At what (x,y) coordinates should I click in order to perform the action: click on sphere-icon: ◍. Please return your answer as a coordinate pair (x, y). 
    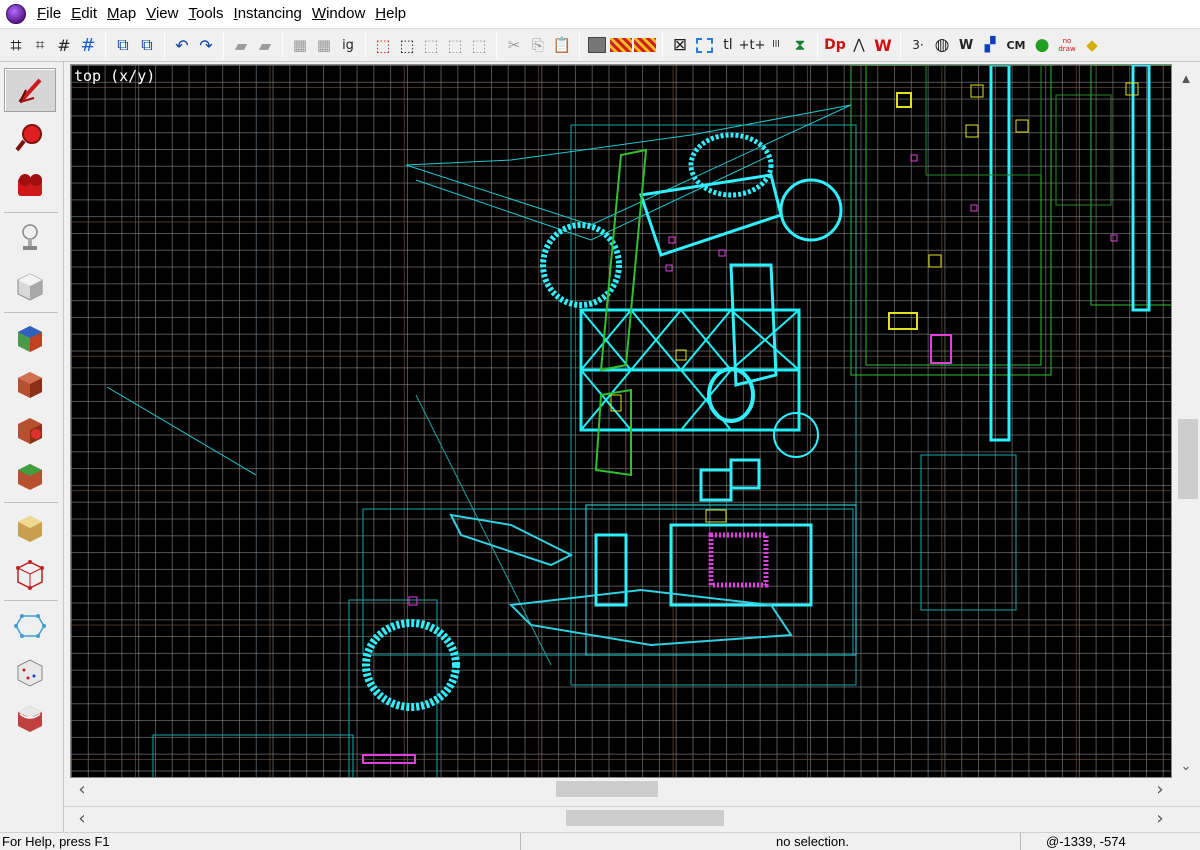
    Looking at the image, I should click on (942, 45).